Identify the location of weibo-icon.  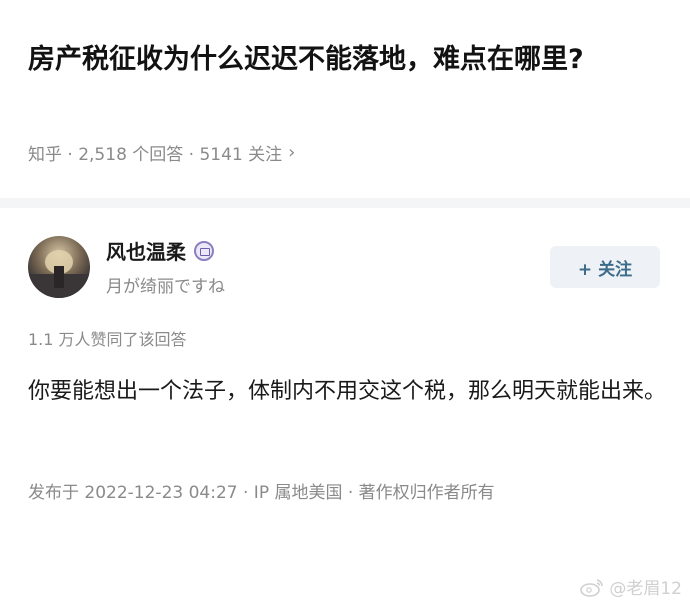
(592, 587).